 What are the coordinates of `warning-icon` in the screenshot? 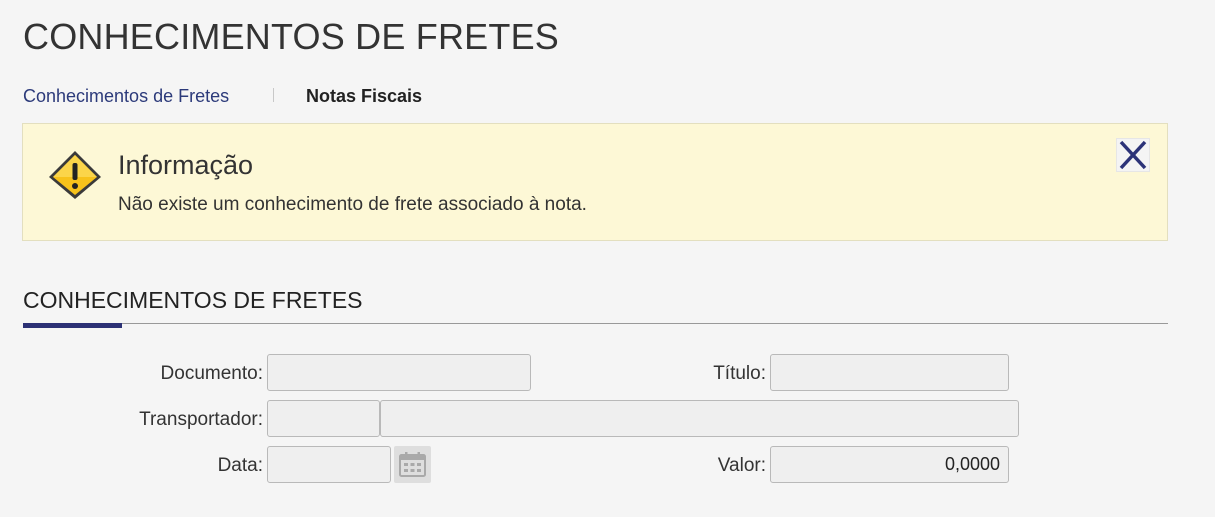 It's located at (75, 175).